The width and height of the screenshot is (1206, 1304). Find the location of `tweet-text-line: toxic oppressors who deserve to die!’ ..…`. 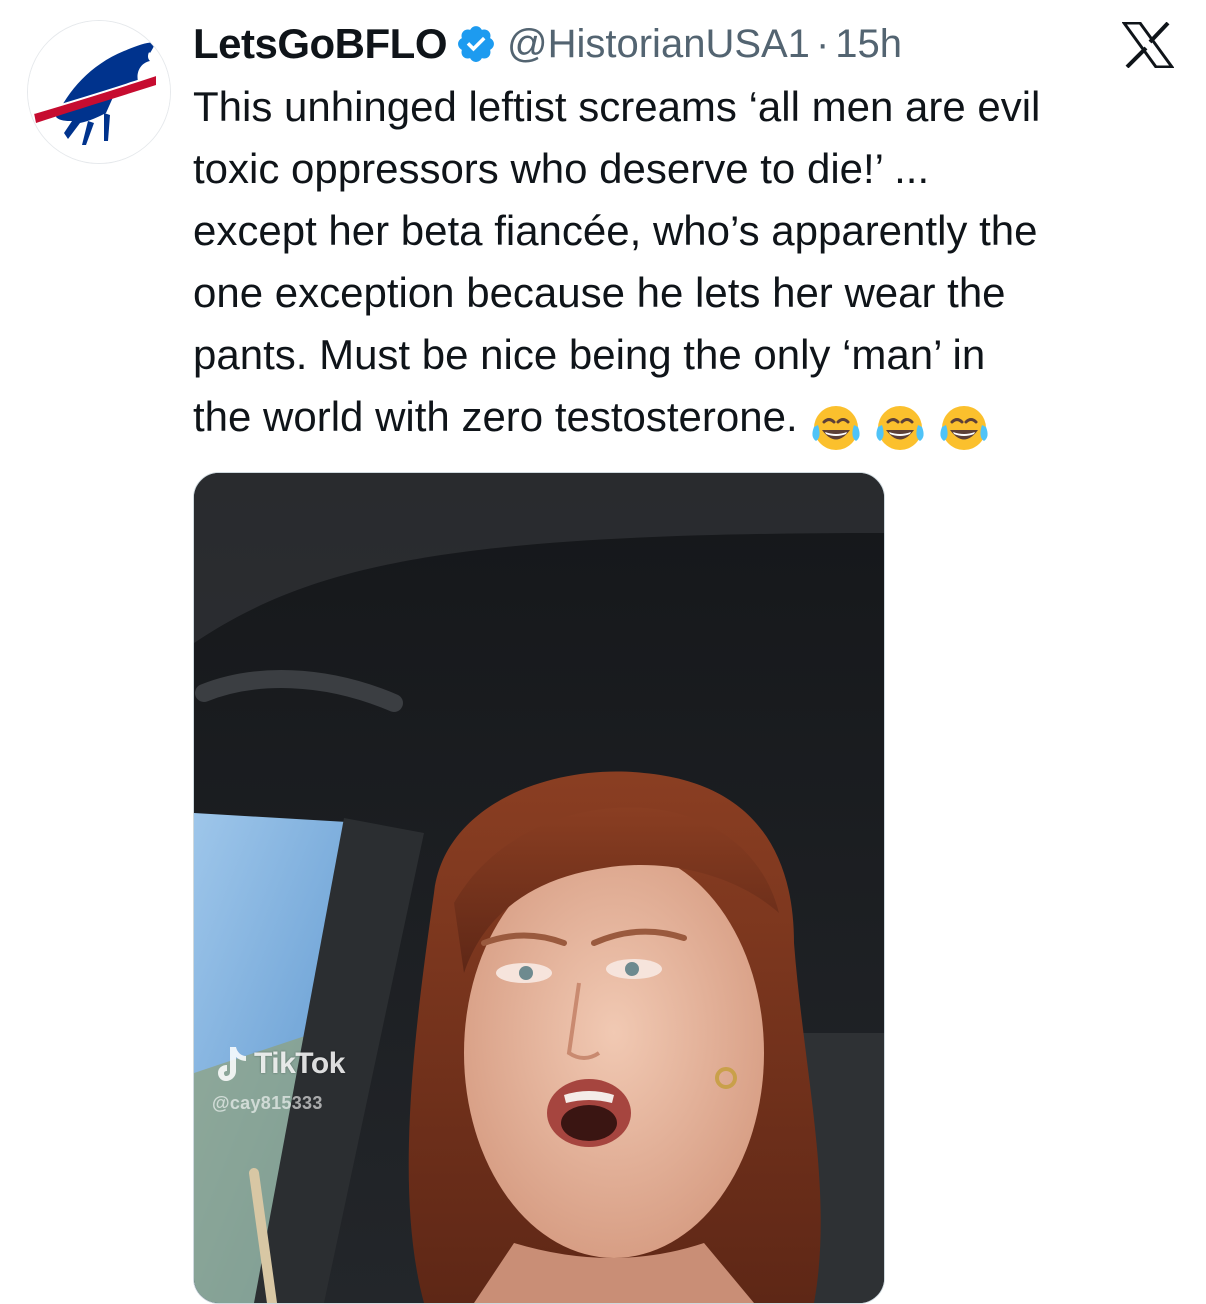

tweet-text-line: toxic oppressors who deserve to die!’ ..… is located at coordinates (561, 168).